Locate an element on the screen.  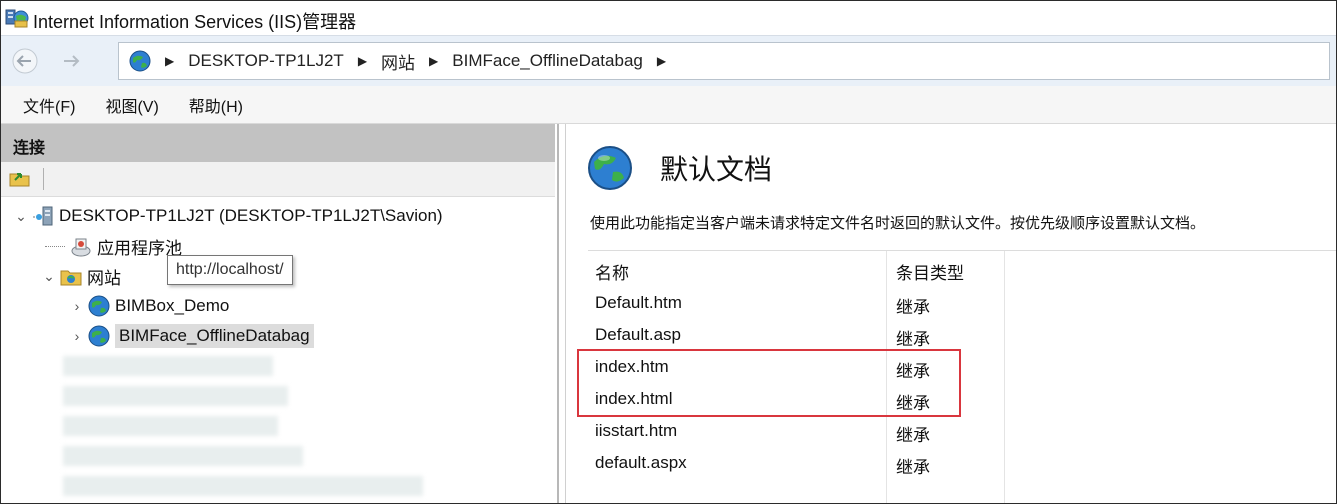
tree-site-label: BIMBox_Demo is located at coordinates (172, 305).